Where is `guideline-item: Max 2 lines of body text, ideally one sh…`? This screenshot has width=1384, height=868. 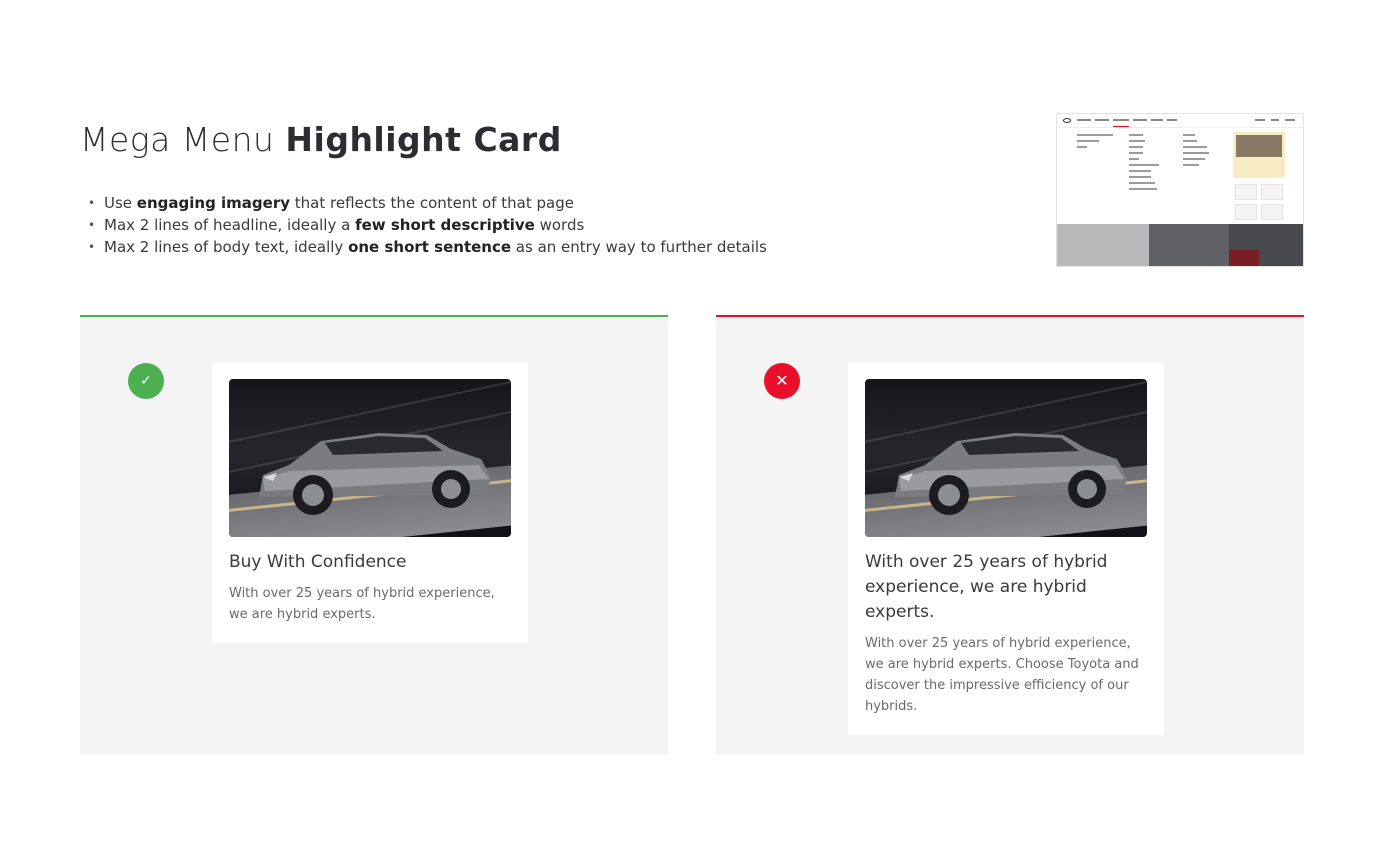 guideline-item: Max 2 lines of body text, ideally one sh… is located at coordinates (427, 247).